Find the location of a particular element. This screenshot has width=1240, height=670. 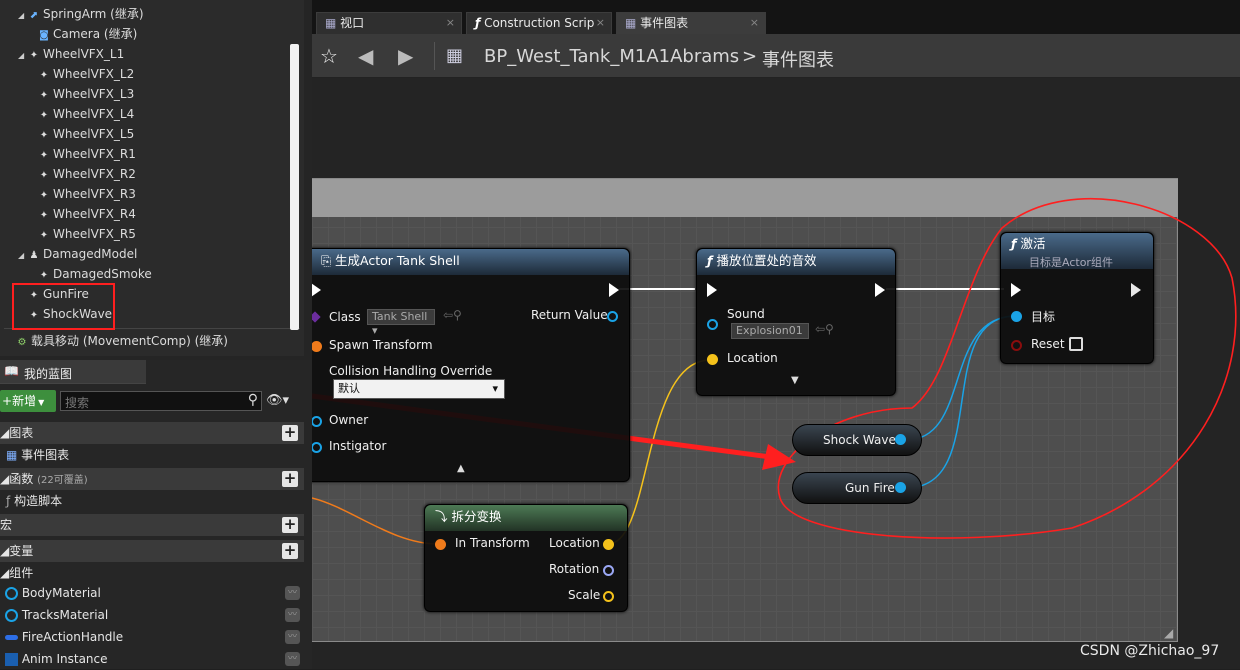

variable-item: FireActionHandle 〰 is located at coordinates (152, 637).